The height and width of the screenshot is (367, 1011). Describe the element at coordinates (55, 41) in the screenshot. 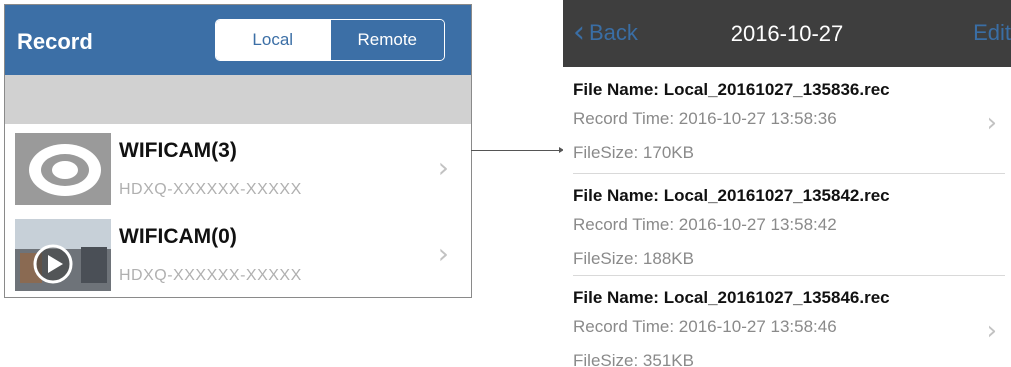

I see `page-title: Record` at that location.